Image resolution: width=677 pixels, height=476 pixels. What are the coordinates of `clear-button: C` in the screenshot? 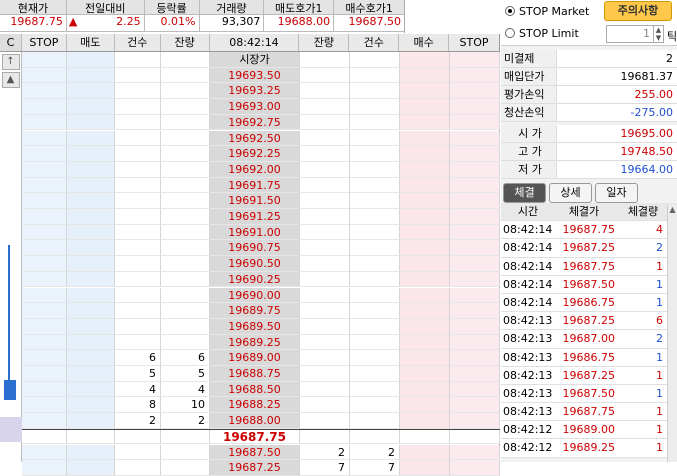 It's located at (11, 42).